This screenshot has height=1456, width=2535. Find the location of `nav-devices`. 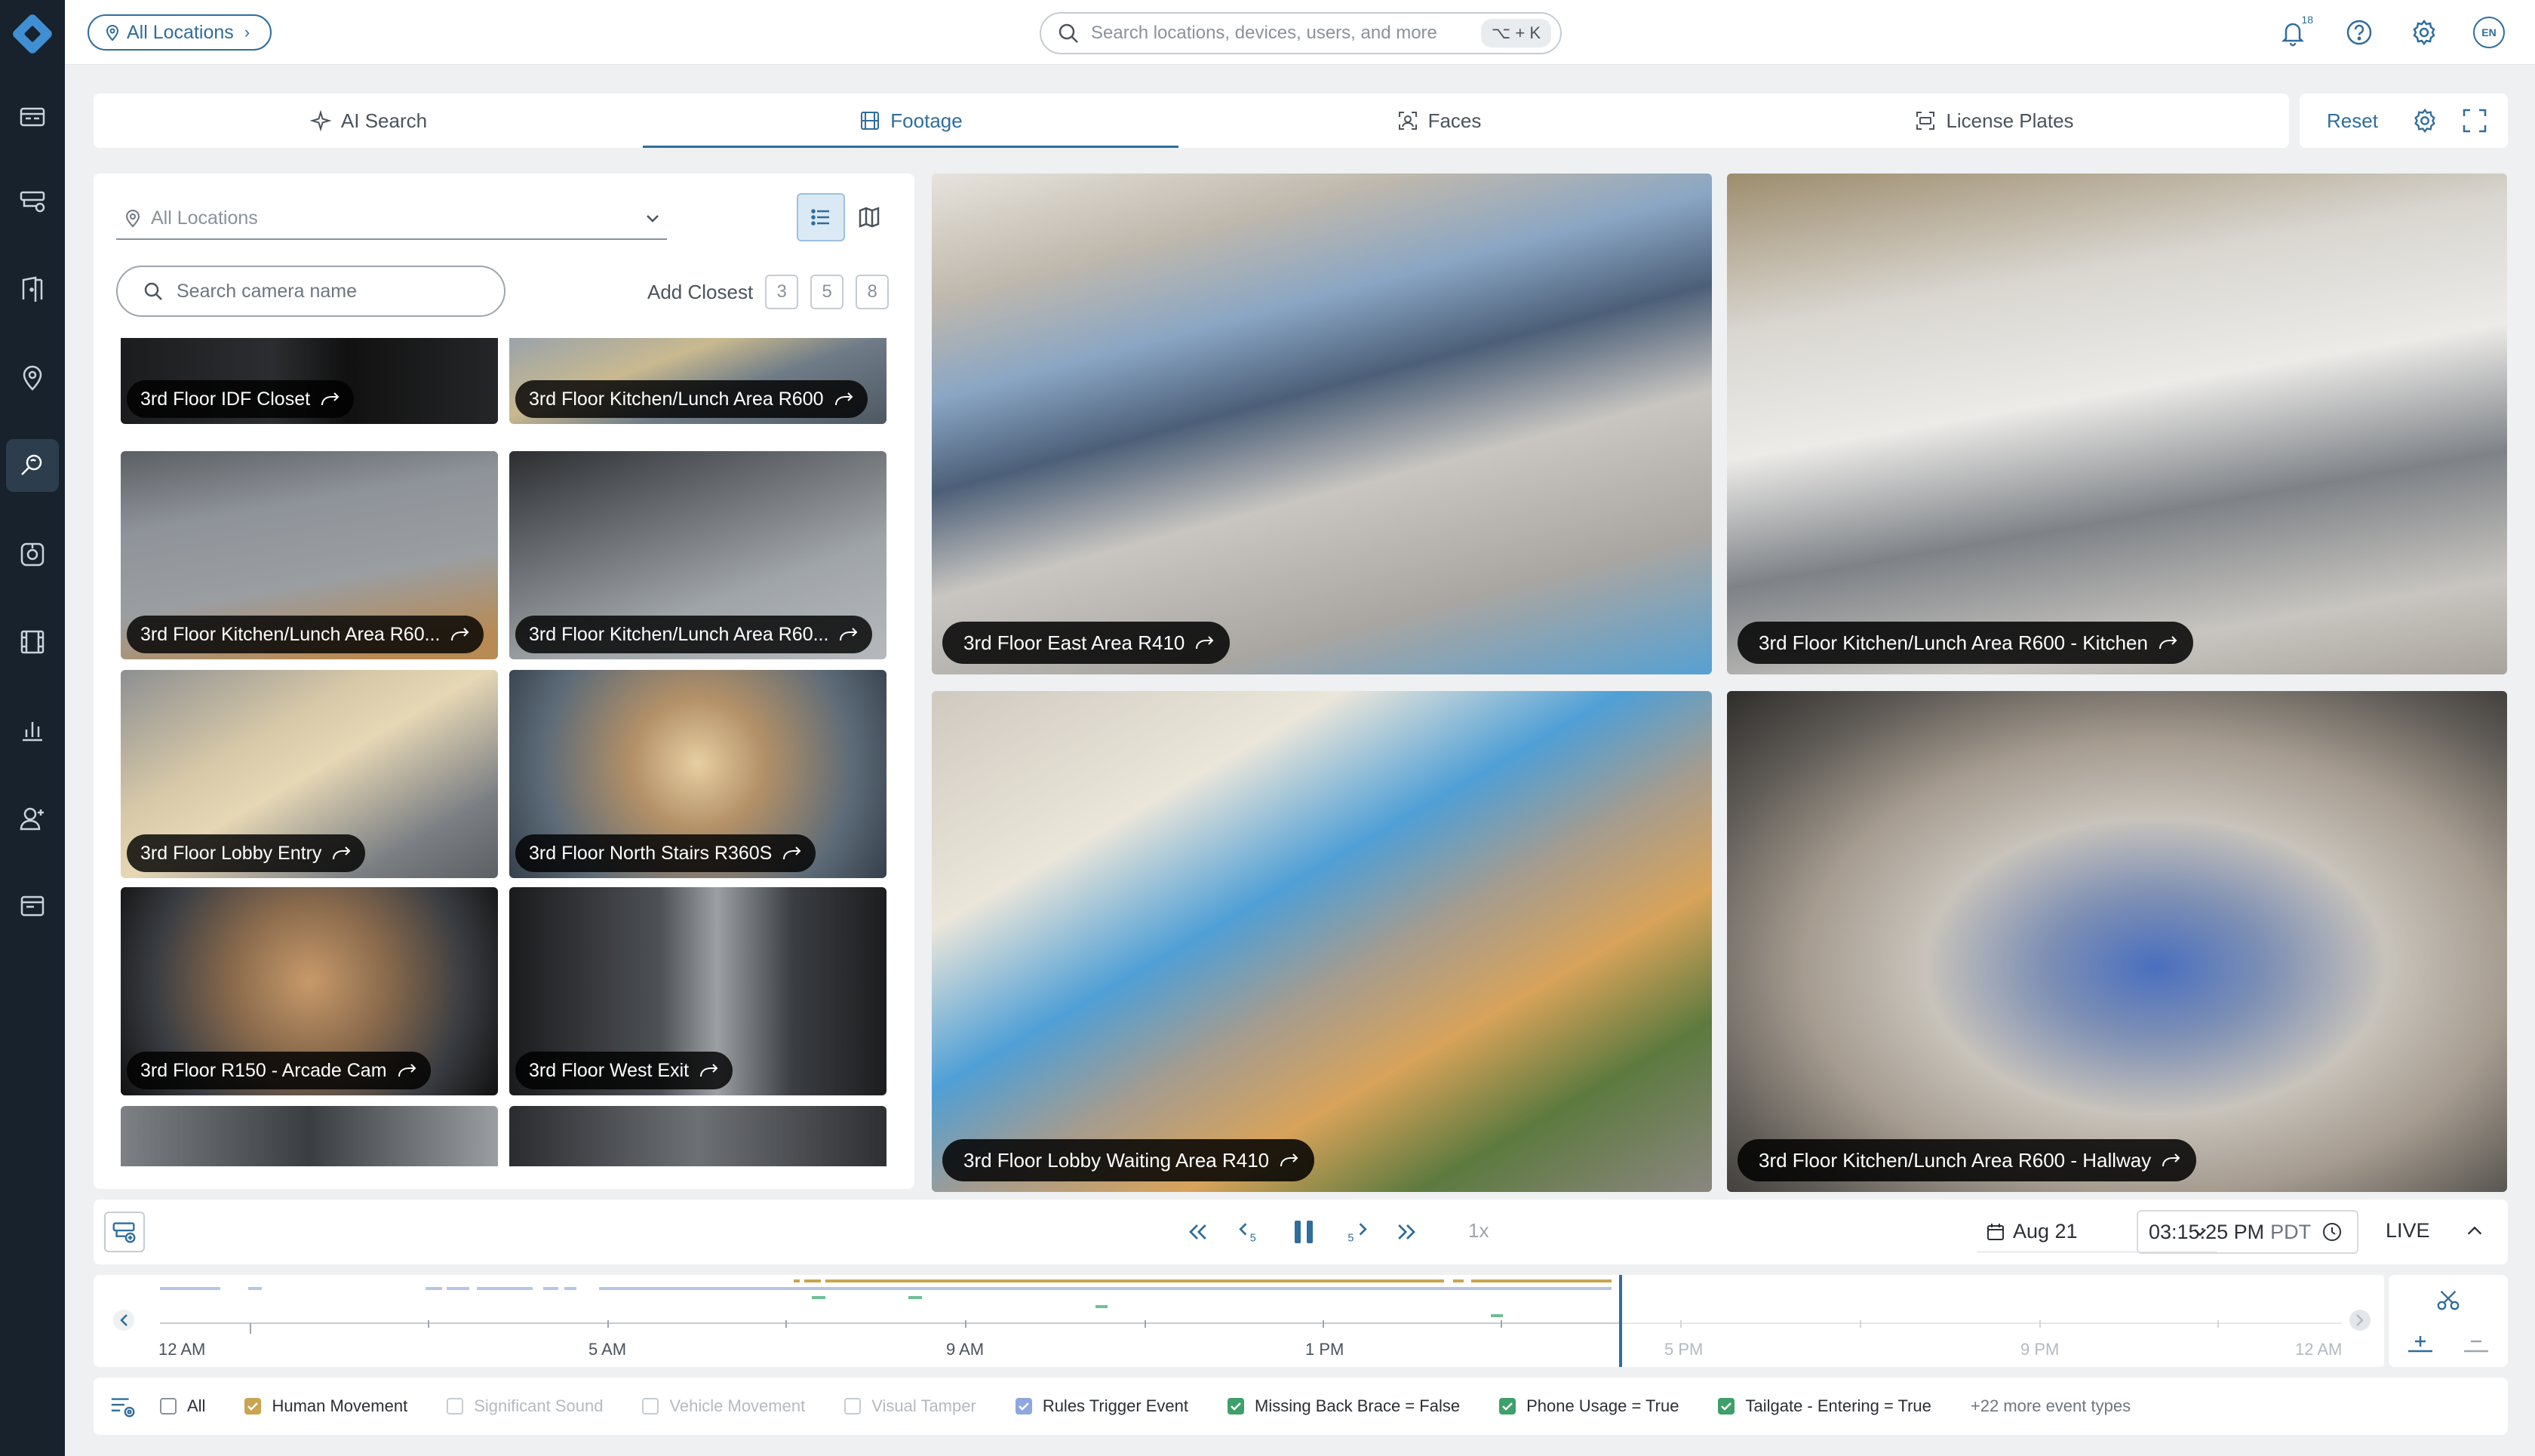

nav-devices is located at coordinates (32, 201).